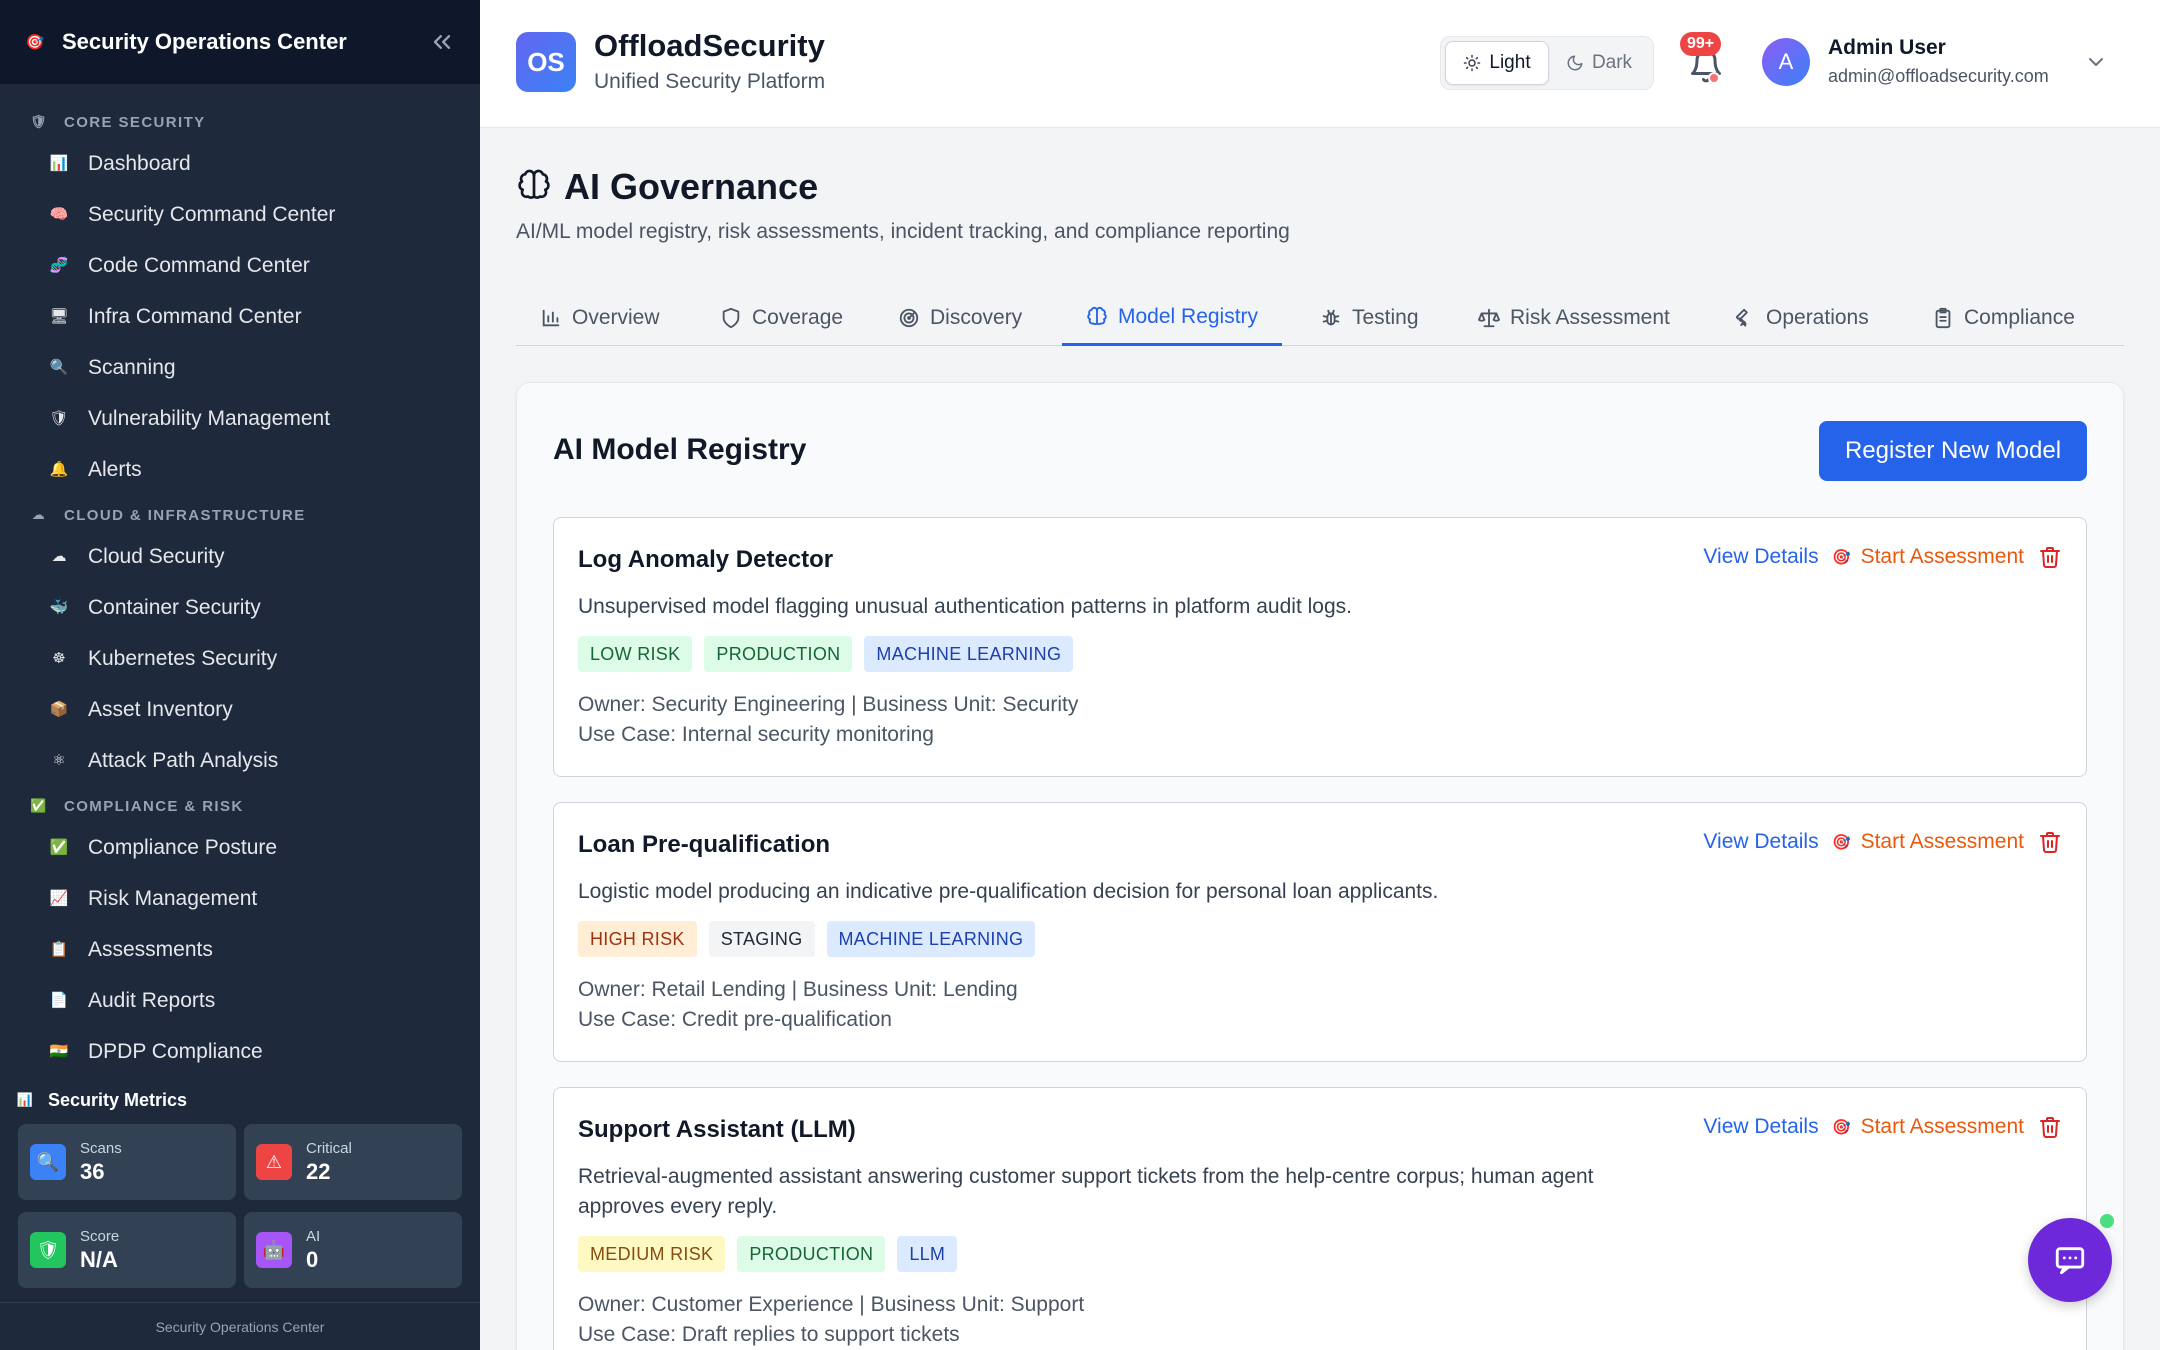 This screenshot has height=1350, width=2160. Describe the element at coordinates (709, 45) in the screenshot. I see `brand-name: OffloadSecurity` at that location.